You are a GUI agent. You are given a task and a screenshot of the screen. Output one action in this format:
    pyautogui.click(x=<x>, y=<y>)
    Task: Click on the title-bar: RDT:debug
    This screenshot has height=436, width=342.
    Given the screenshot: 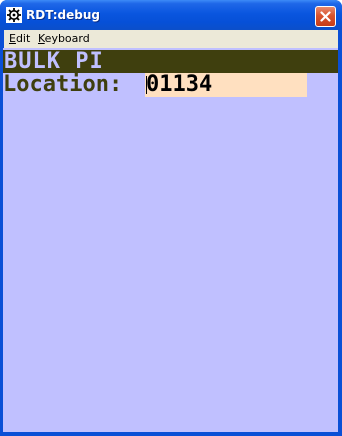 What is the action you would take?
    pyautogui.click(x=171, y=15)
    